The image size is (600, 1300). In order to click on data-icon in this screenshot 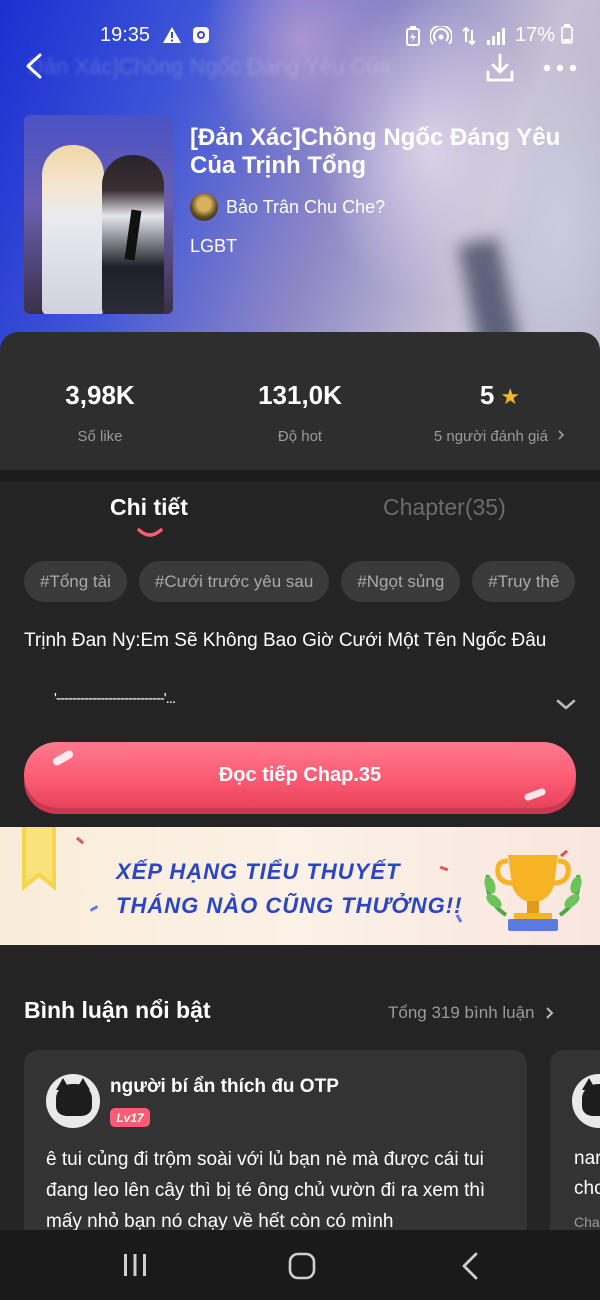, I will do `click(469, 36)`.